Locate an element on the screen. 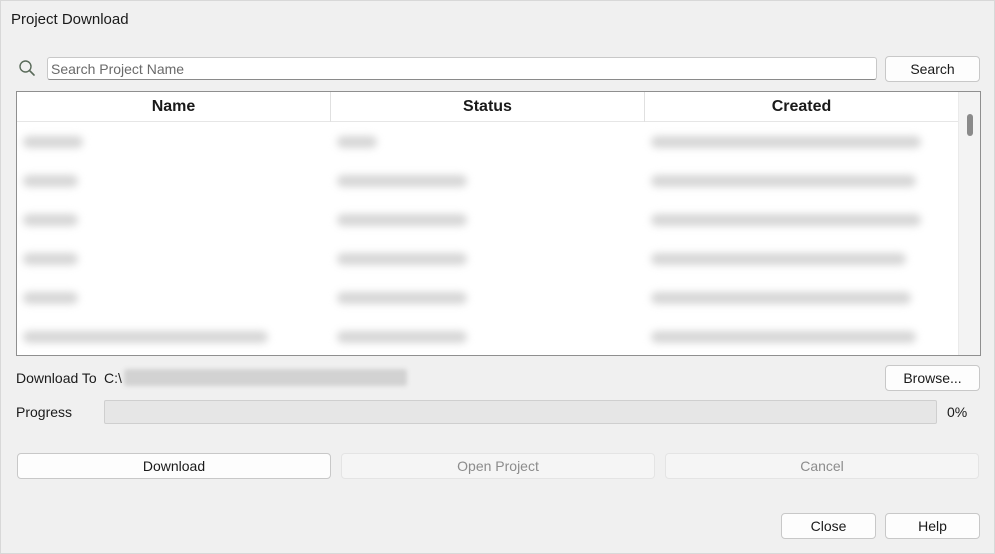  close-button: Close is located at coordinates (828, 526).